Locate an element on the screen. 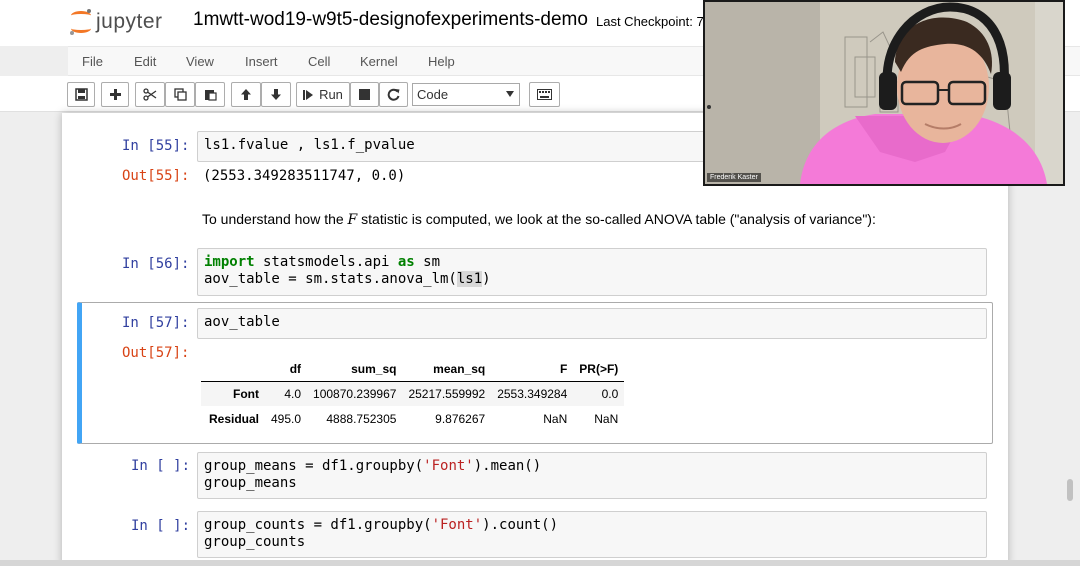 The image size is (1080, 566). participant-name-label: Frederik Kaster is located at coordinates (734, 177).